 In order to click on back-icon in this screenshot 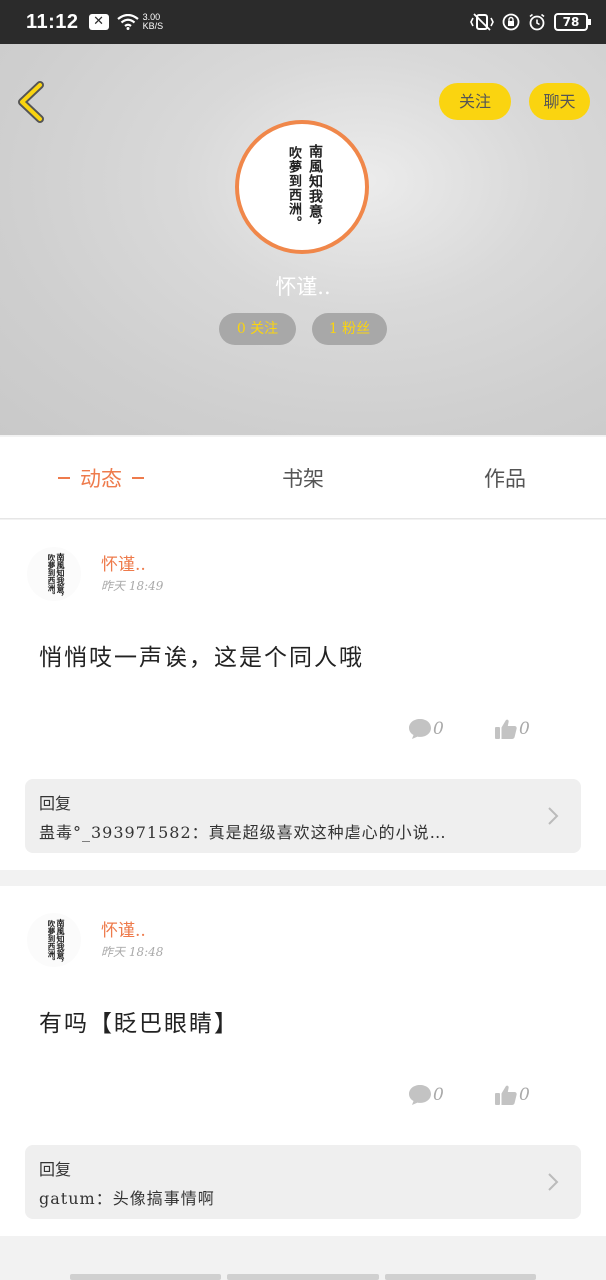, I will do `click(32, 102)`.